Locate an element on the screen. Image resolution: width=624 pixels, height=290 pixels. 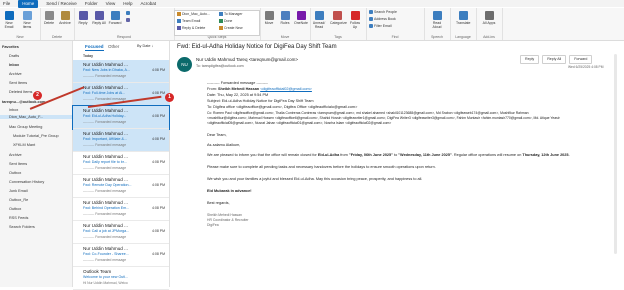
apps-icon is located at coordinates (489, 15).